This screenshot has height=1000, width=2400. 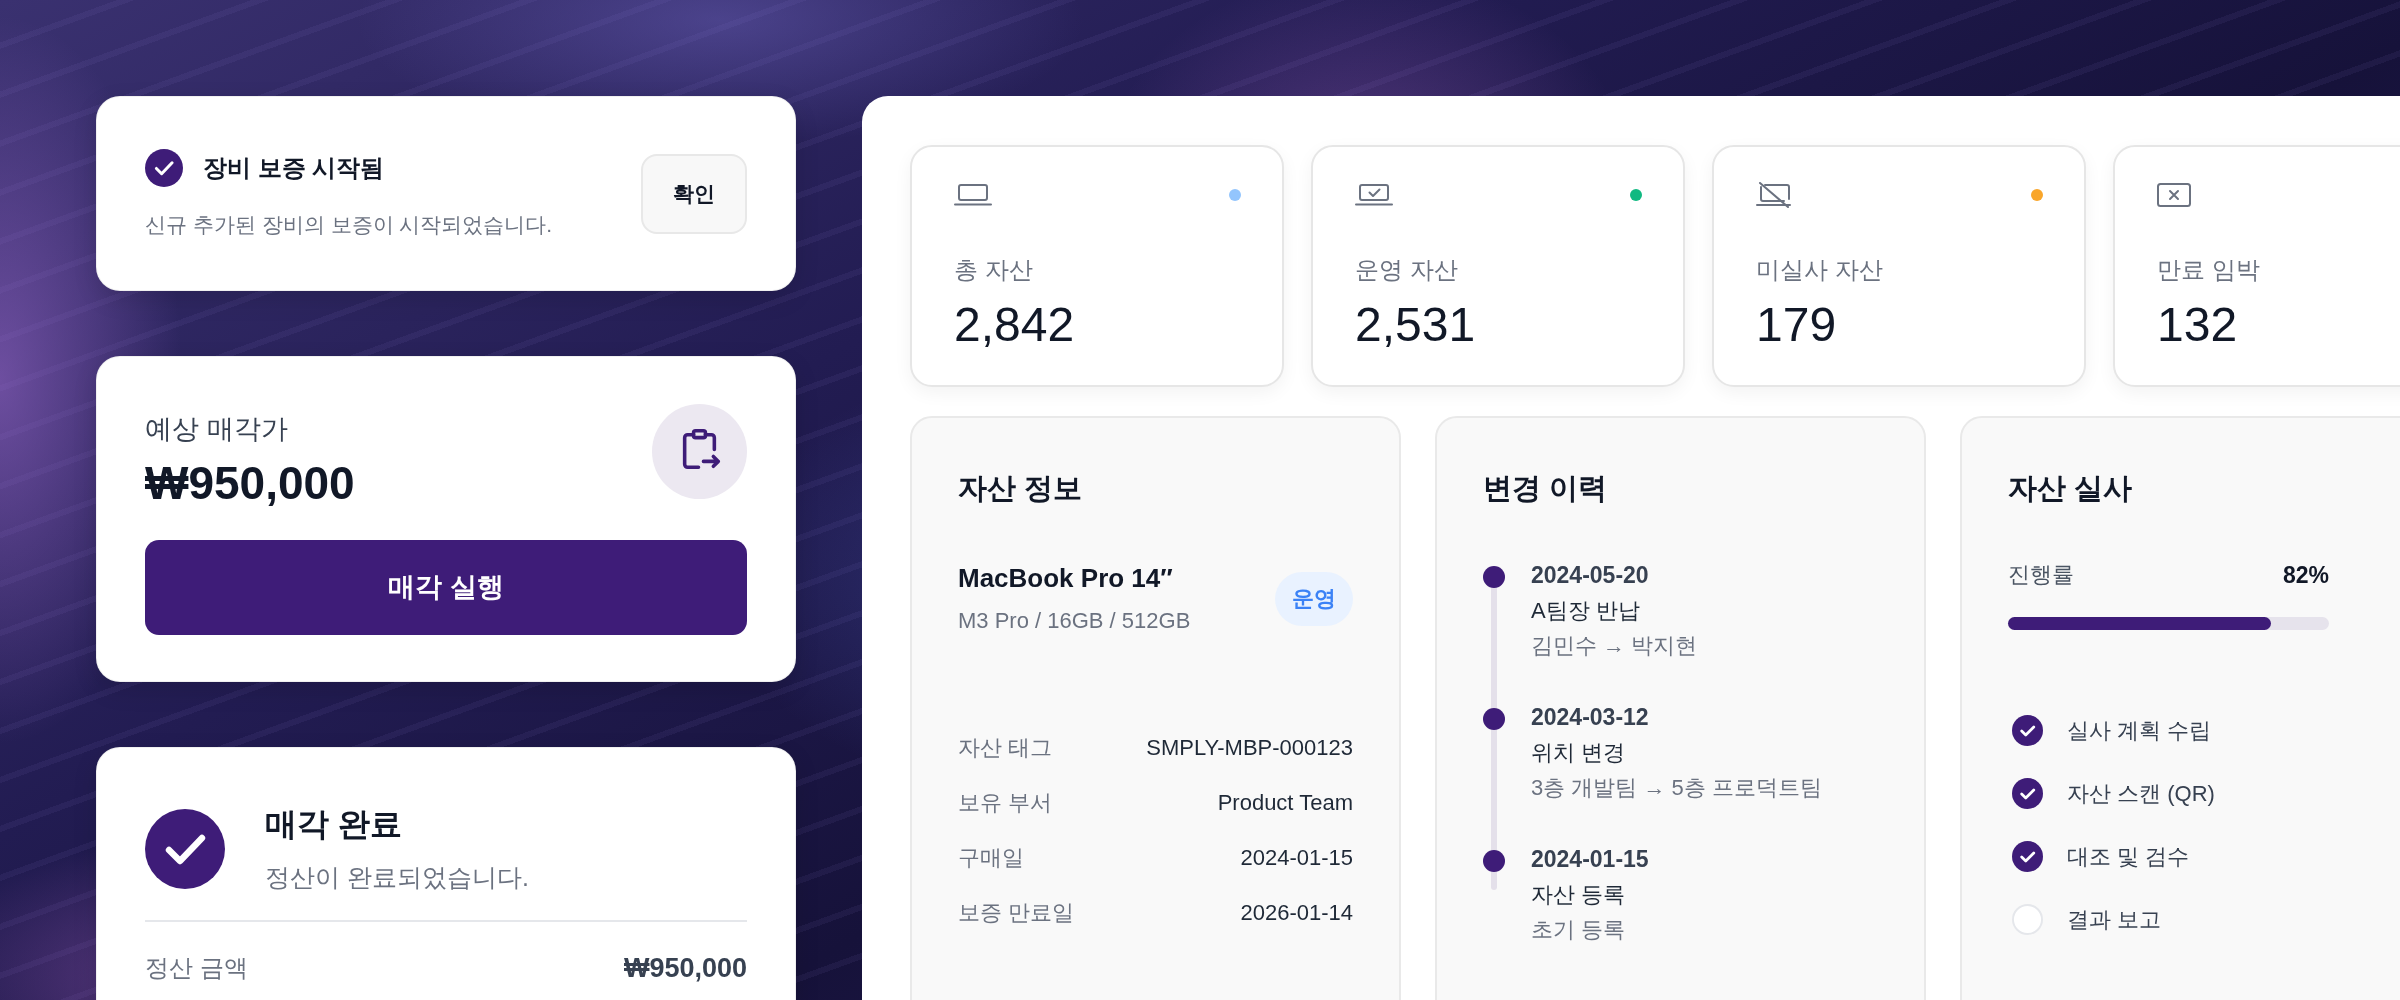 I want to click on notification-title: 장비 보증 시작됨, so click(x=294, y=167).